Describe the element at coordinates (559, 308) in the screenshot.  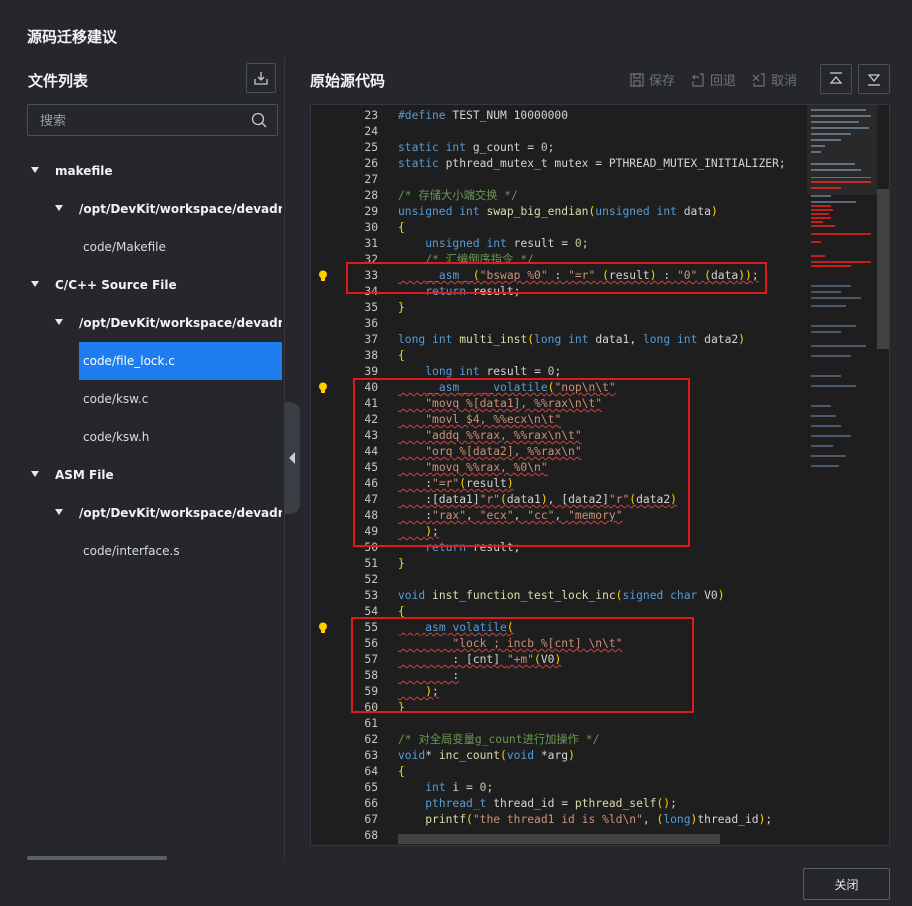
I see `code-line: 35}` at that location.